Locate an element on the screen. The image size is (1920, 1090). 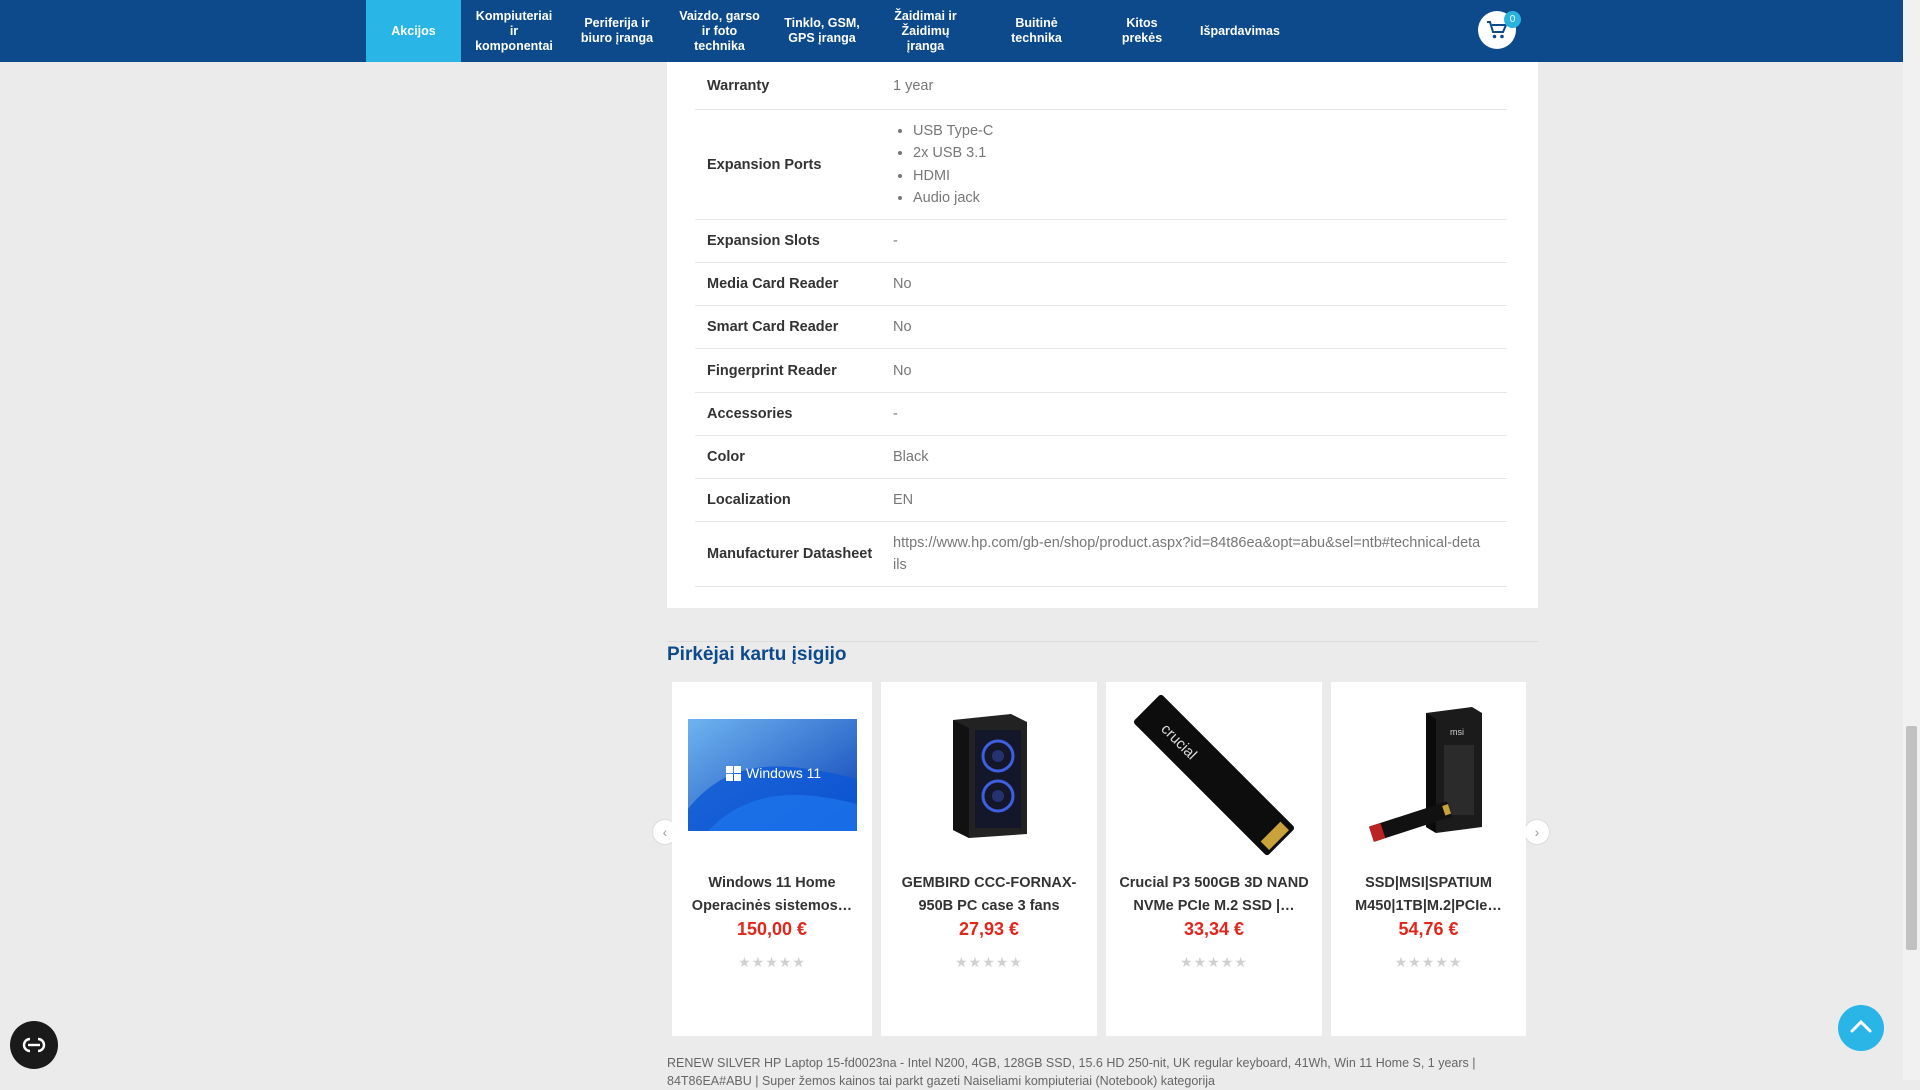
nav-item-zaidimai: Žaidimai ir Žaidimų įranga is located at coordinates (925, 31).